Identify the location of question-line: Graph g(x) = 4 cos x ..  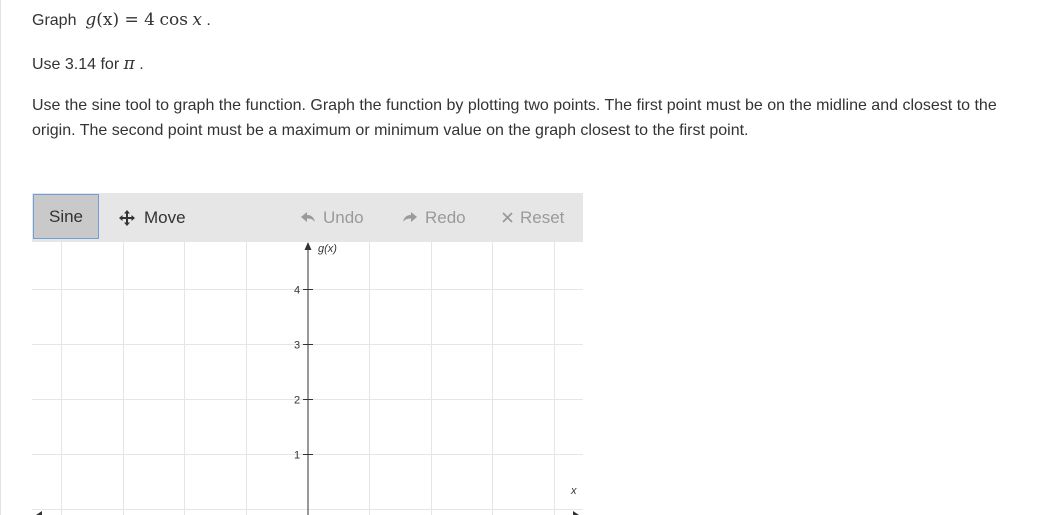
(121, 20).